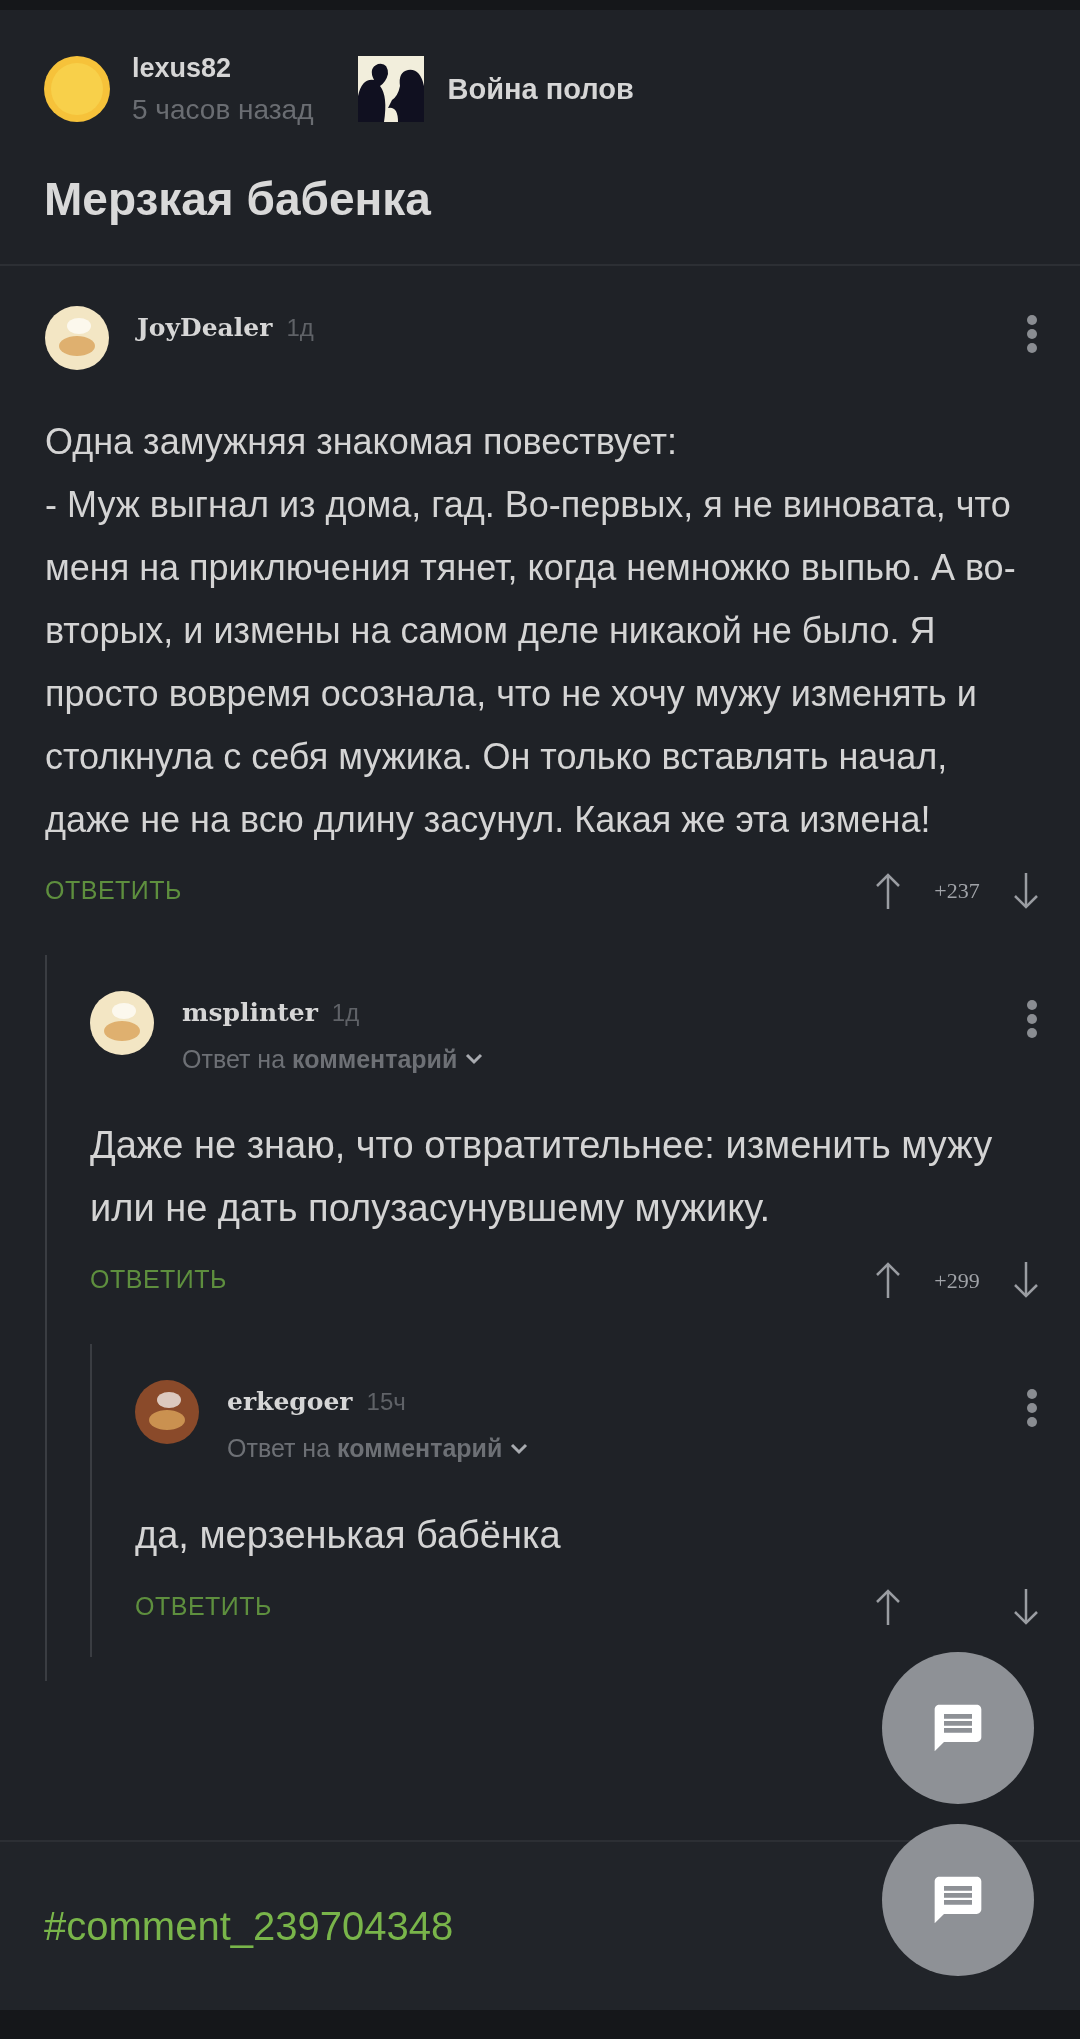 The height and width of the screenshot is (2039, 1080). What do you see at coordinates (957, 891) in the screenshot?
I see `vote-score: +237` at bounding box center [957, 891].